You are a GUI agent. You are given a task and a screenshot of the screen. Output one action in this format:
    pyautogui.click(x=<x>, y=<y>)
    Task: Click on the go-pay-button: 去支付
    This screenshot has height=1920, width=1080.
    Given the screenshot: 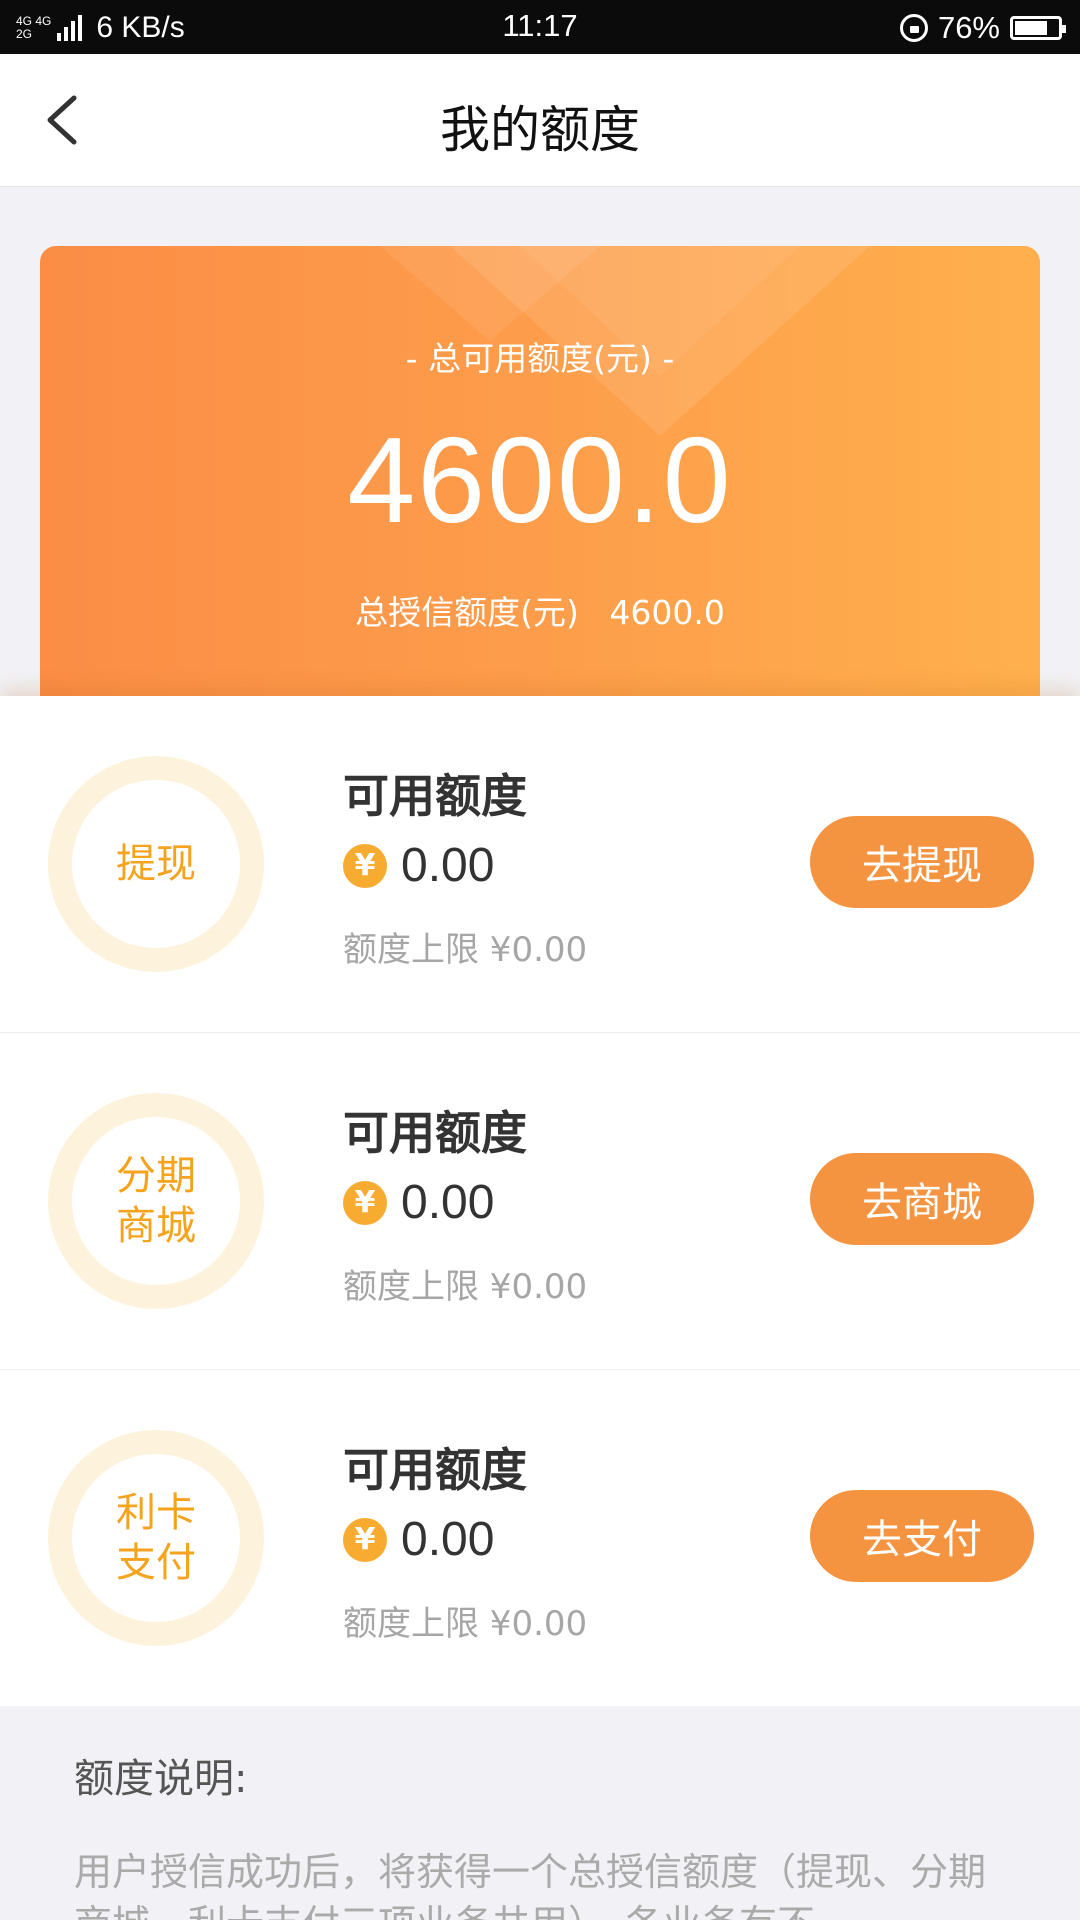 What is the action you would take?
    pyautogui.click(x=922, y=1536)
    